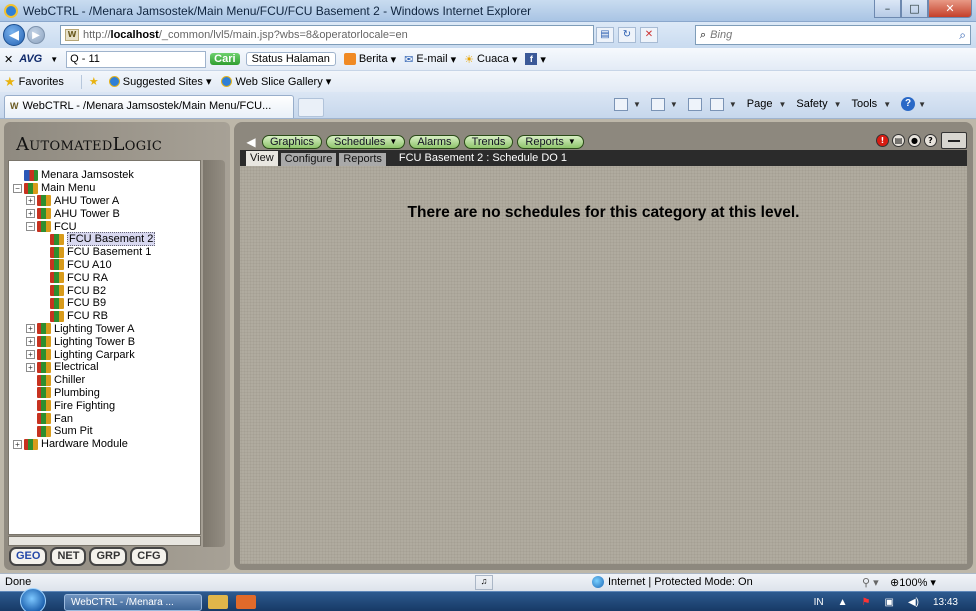  Describe the element at coordinates (54, 59) in the screenshot. I see `avg-dropdown-icon: ▼` at that location.